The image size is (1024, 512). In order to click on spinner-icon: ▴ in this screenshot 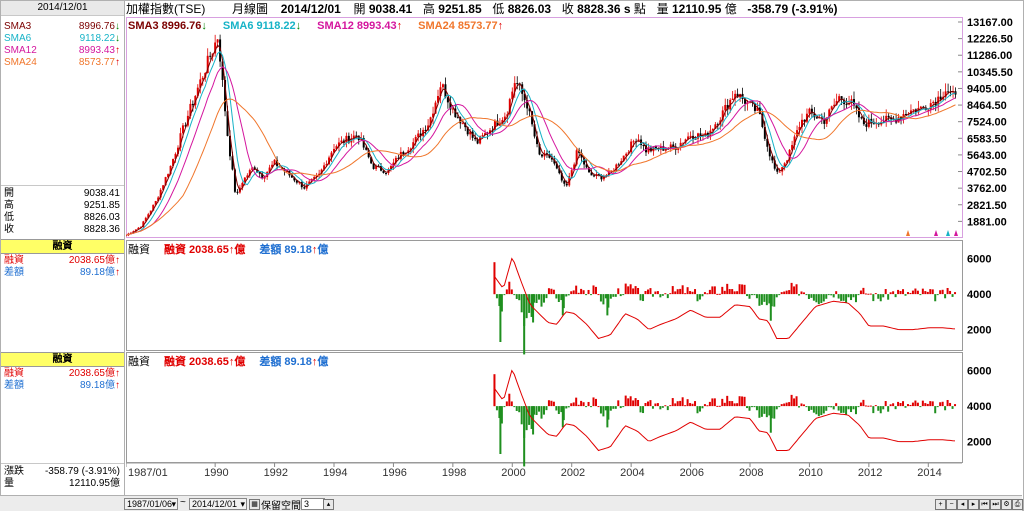, I will do `click(328, 504)`.